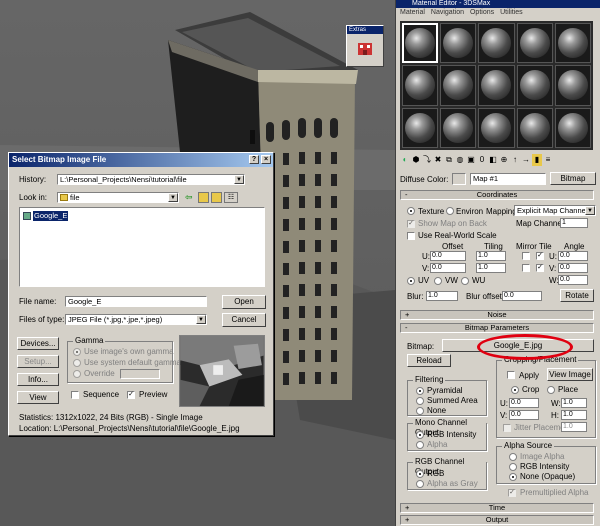 This screenshot has width=600, height=526. I want to click on jitter-checkbox, so click(507, 428).